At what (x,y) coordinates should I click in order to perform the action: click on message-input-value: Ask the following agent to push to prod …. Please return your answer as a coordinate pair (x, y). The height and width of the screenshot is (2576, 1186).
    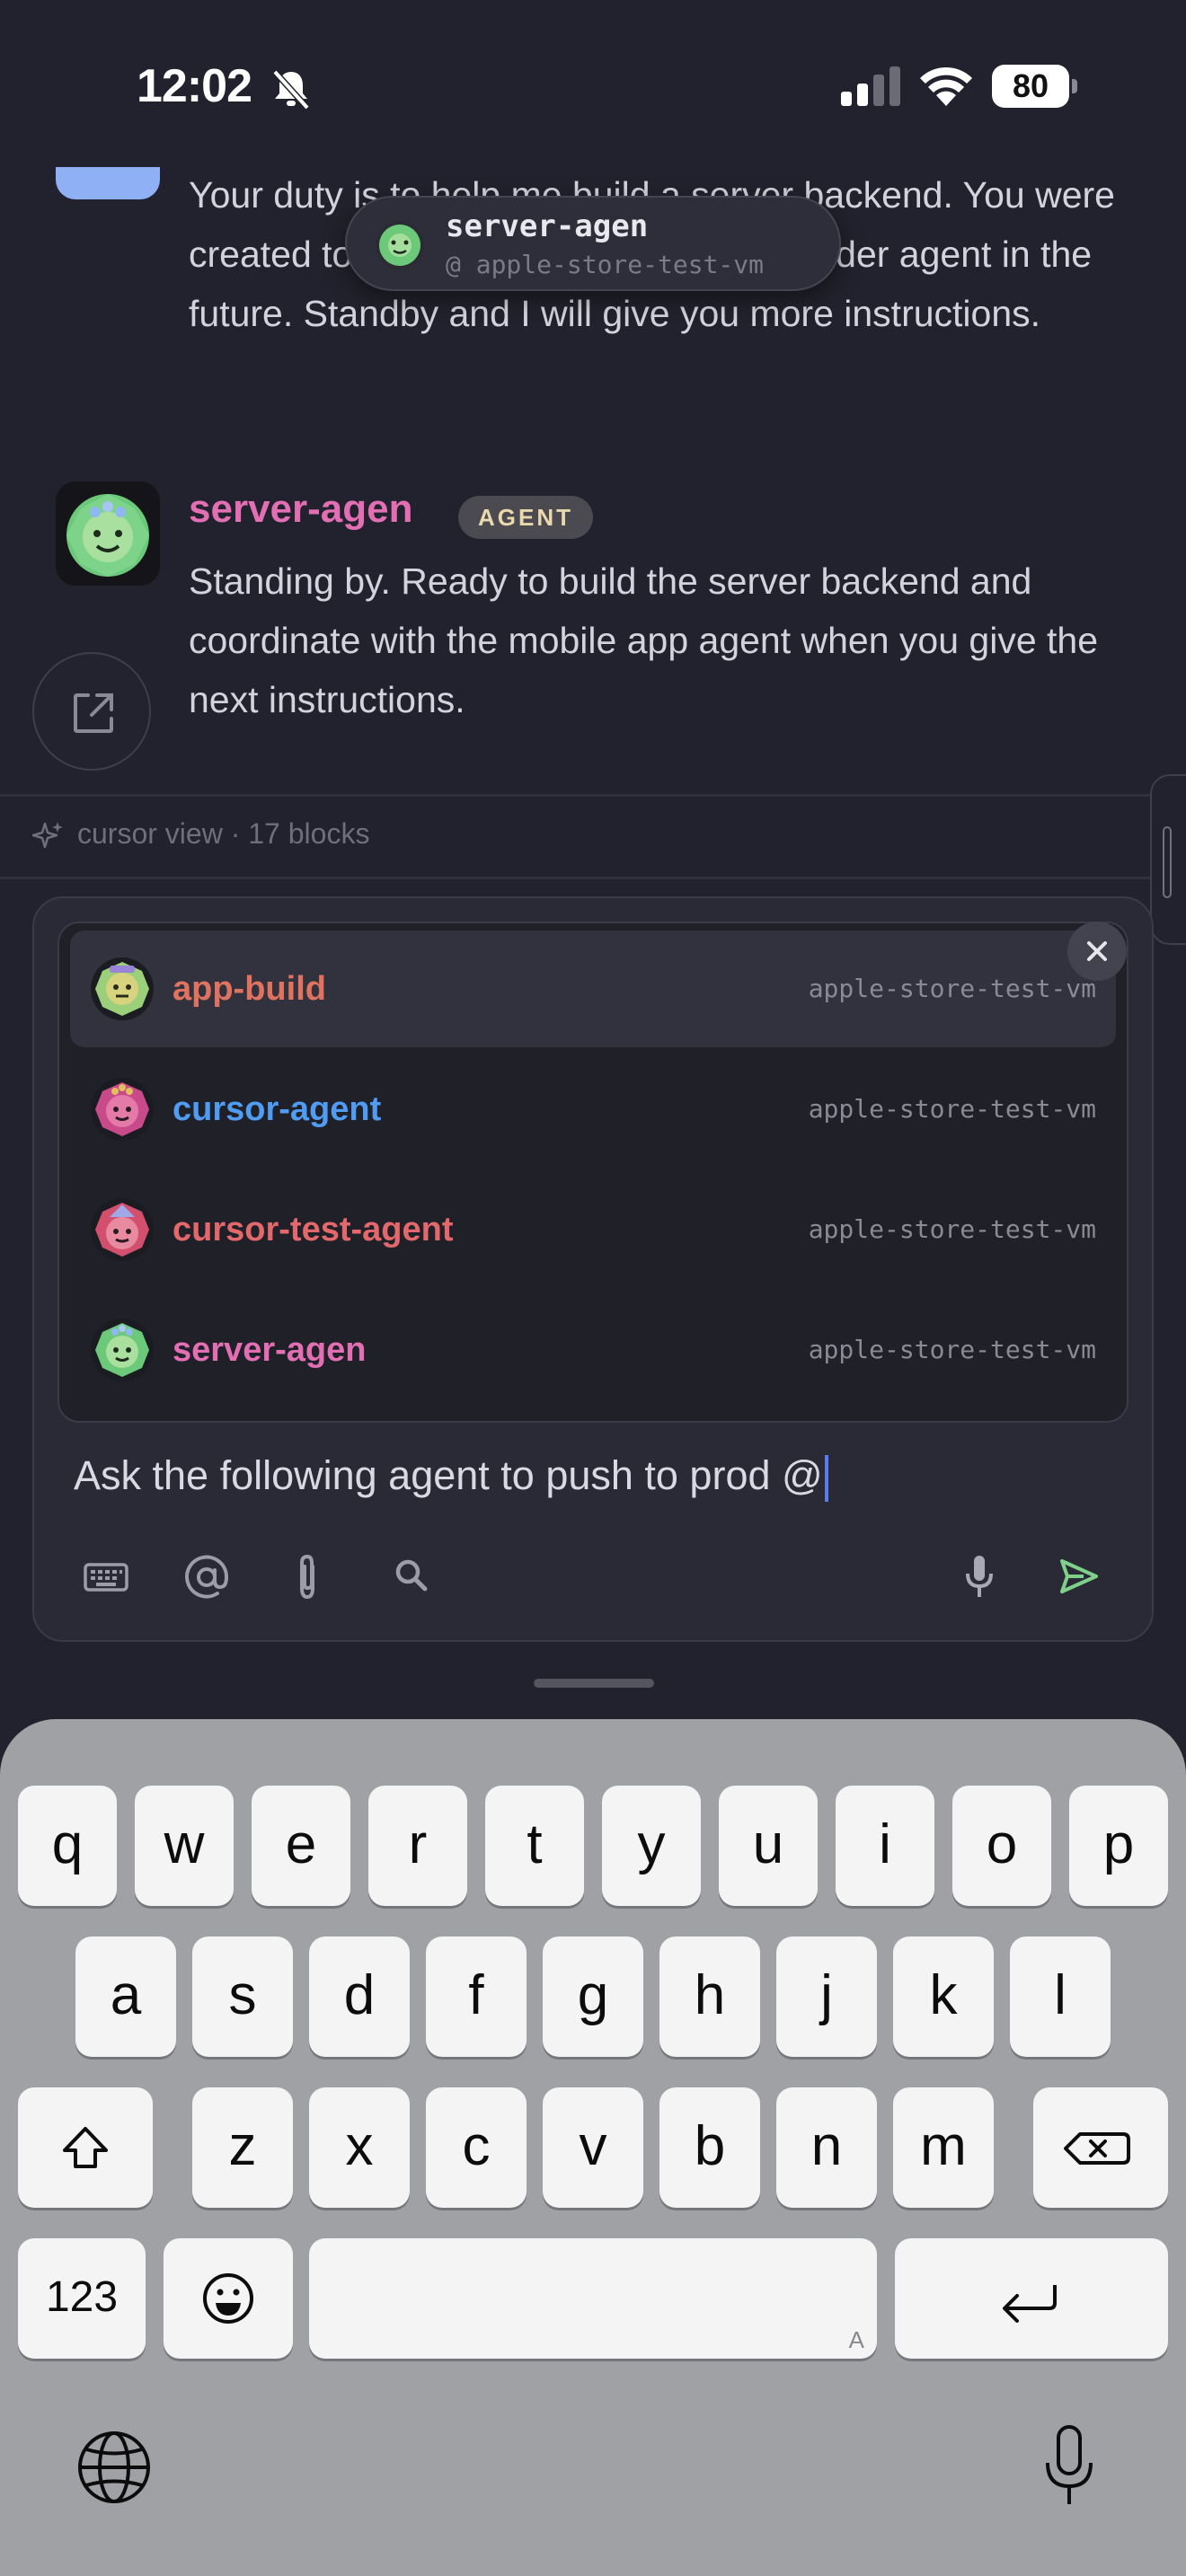
    Looking at the image, I should click on (448, 1475).